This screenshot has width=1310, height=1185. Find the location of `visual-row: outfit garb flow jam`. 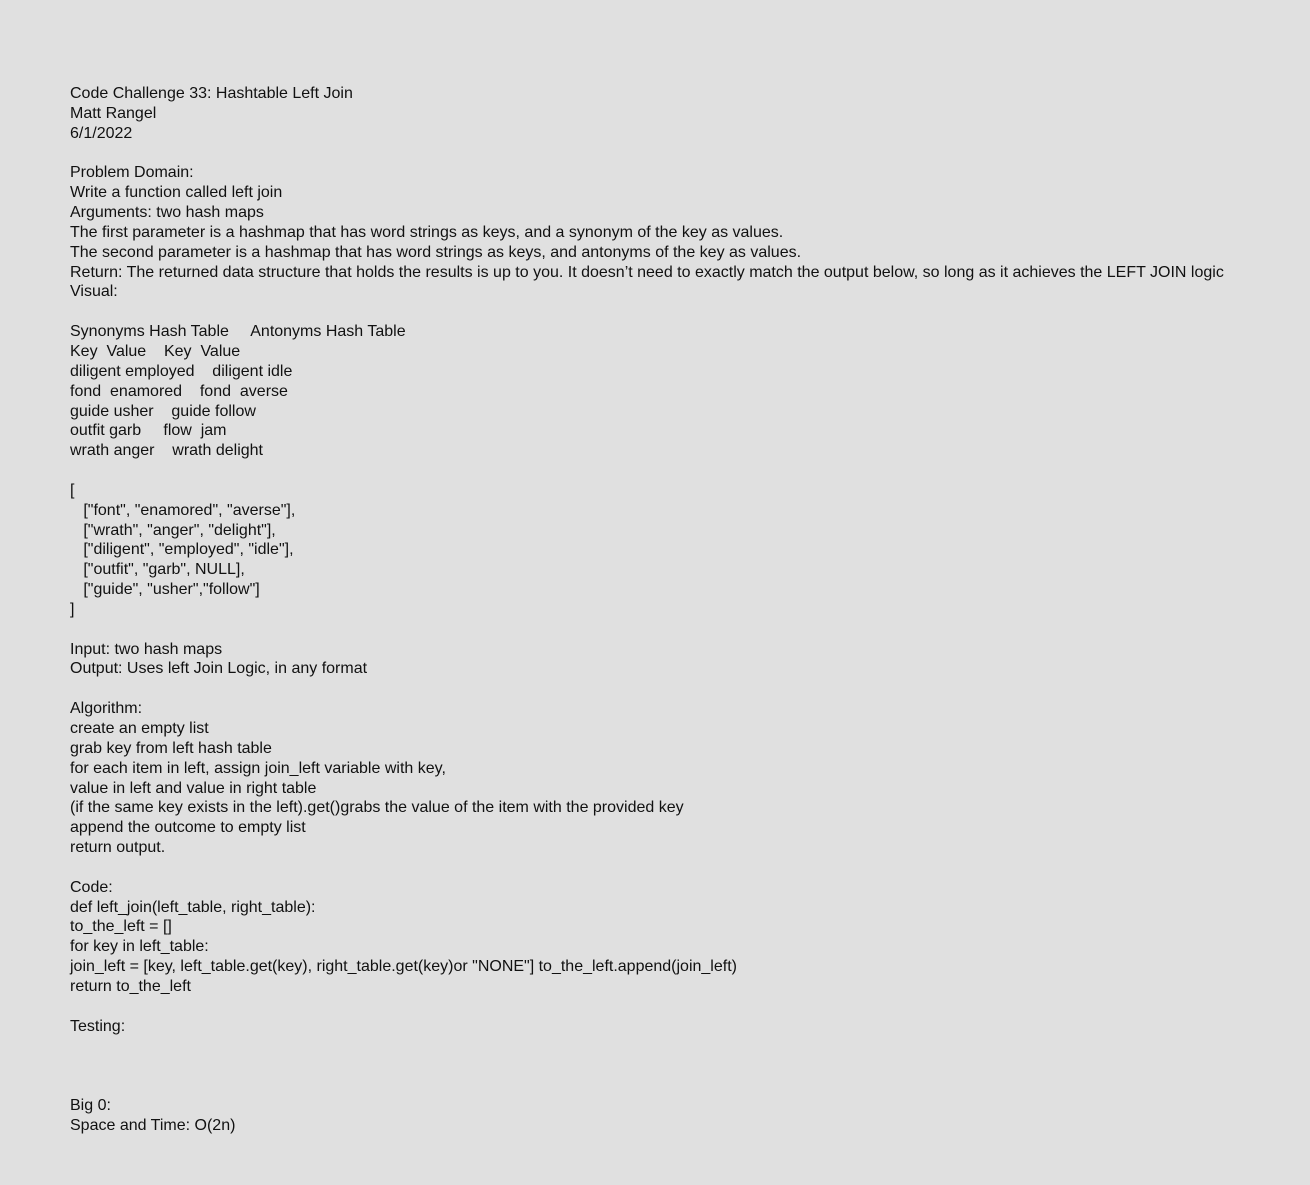

visual-row: outfit garb flow jam is located at coordinates (148, 431).